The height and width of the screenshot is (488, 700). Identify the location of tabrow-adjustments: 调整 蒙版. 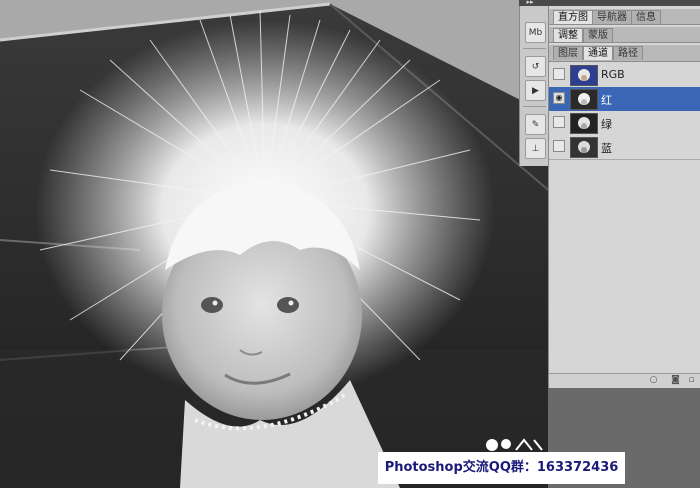
(624, 35).